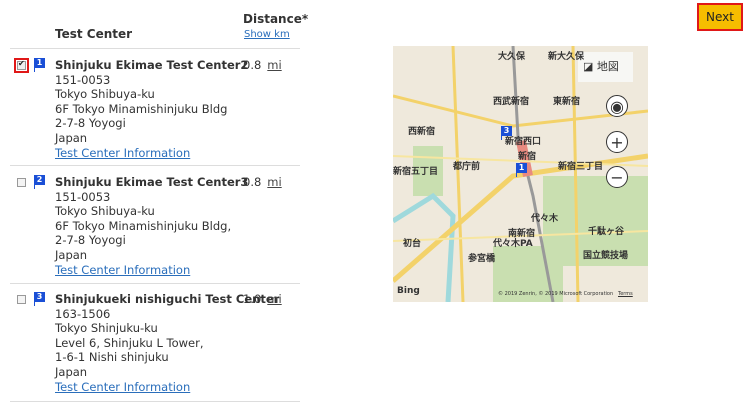  Describe the element at coordinates (527, 157) in the screenshot. I see `map-label: 新宿` at that location.